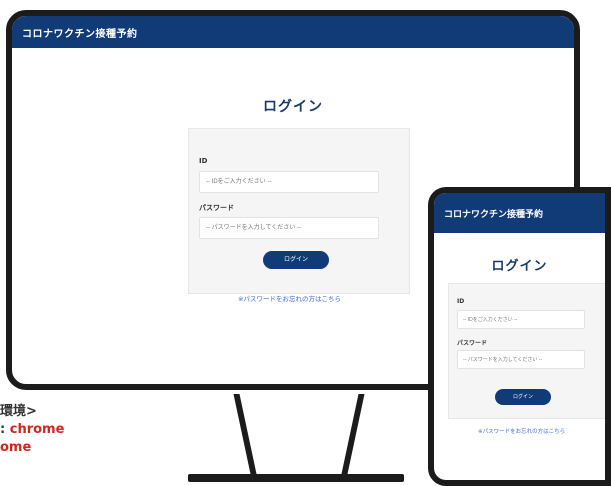 The width and height of the screenshot is (611, 486). Describe the element at coordinates (523, 397) in the screenshot. I see `tablet-login-button: ログイン` at that location.